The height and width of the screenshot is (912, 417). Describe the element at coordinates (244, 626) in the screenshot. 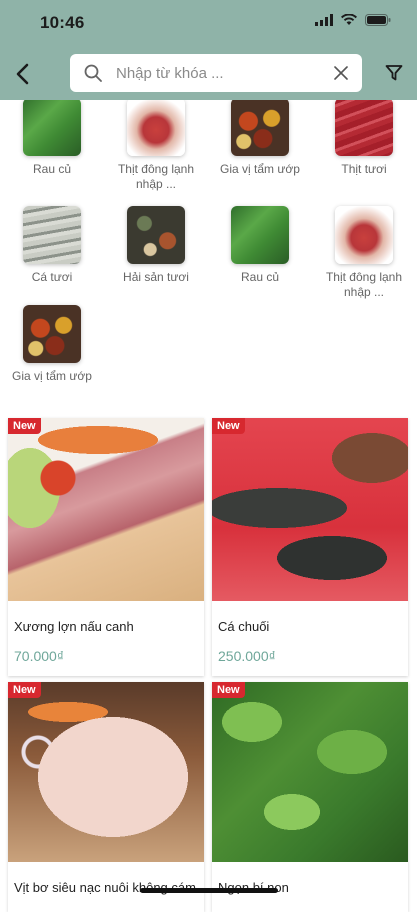

I see `product-name: Cá chuối` at that location.